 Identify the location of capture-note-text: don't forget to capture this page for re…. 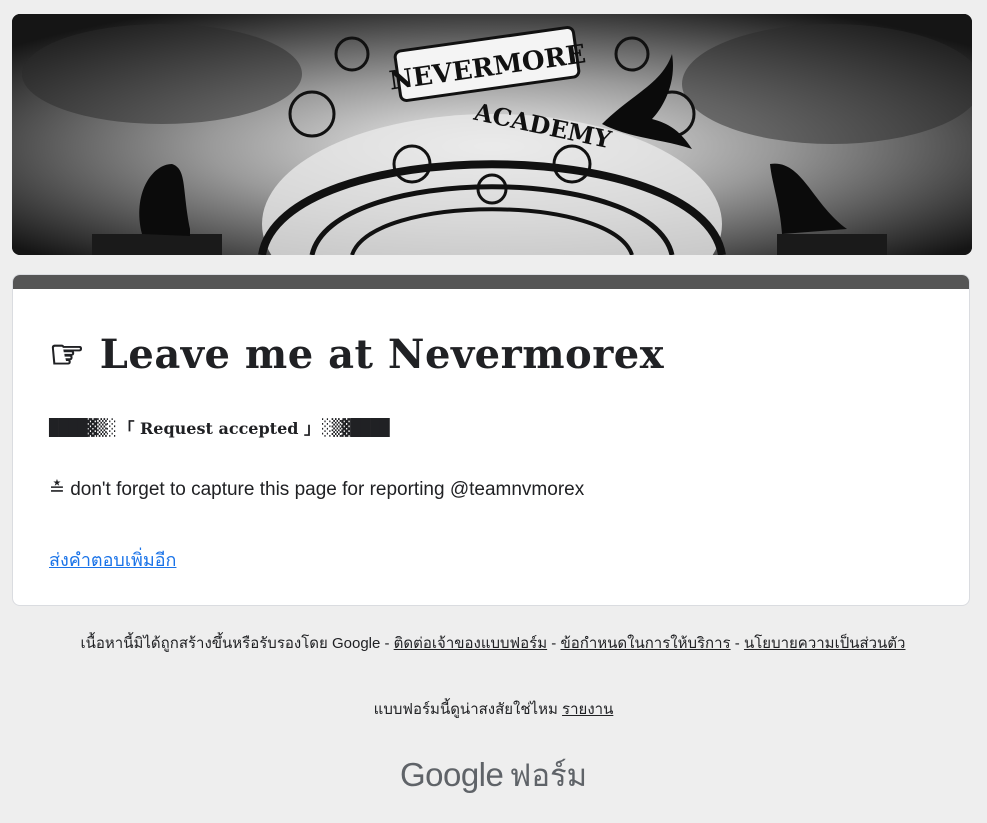
(327, 489).